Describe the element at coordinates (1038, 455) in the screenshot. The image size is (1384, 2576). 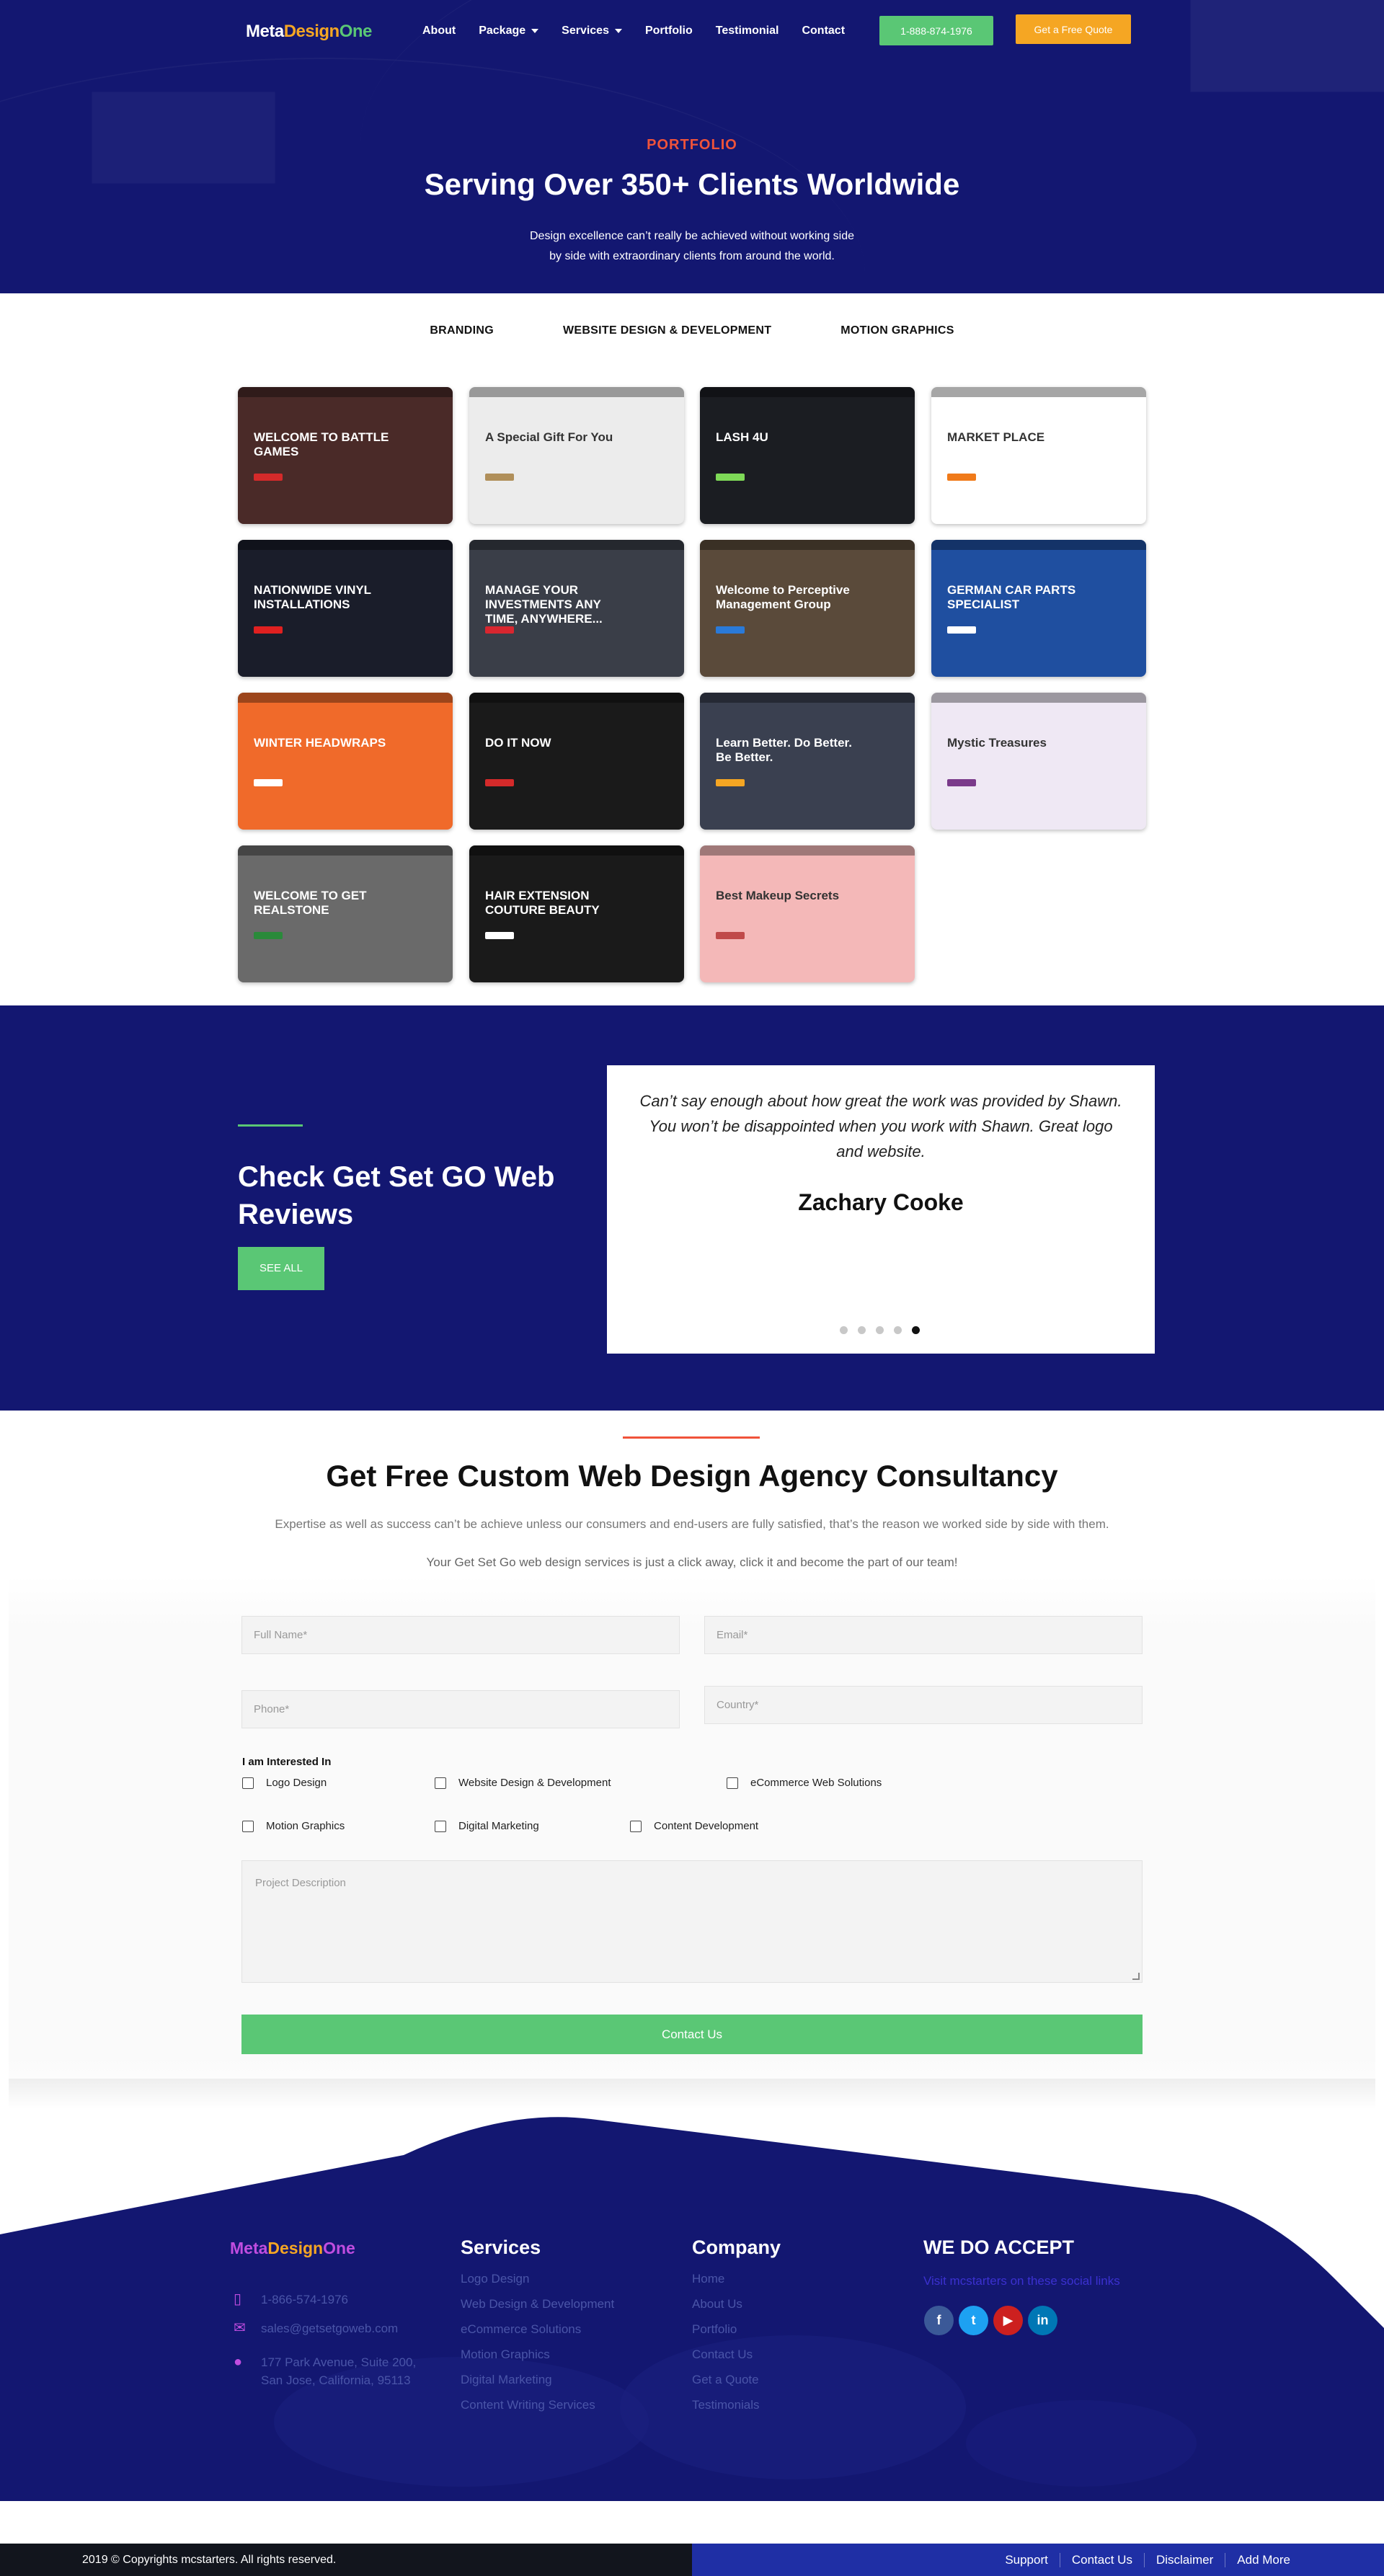
I see `portfolio-item: MARKET PLACE` at that location.